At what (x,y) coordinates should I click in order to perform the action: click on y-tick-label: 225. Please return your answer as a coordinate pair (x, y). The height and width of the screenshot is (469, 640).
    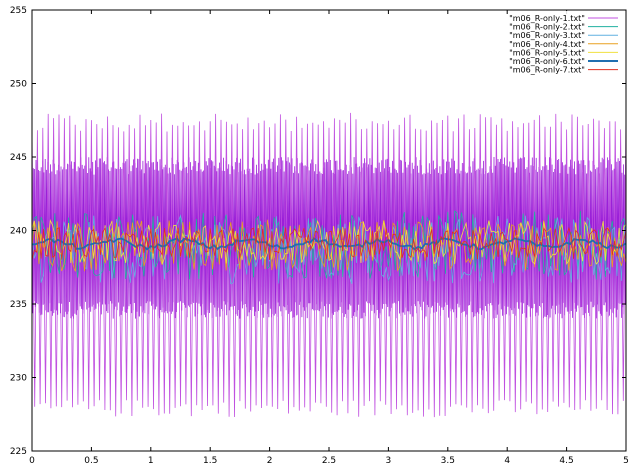
    Looking at the image, I should click on (18, 452).